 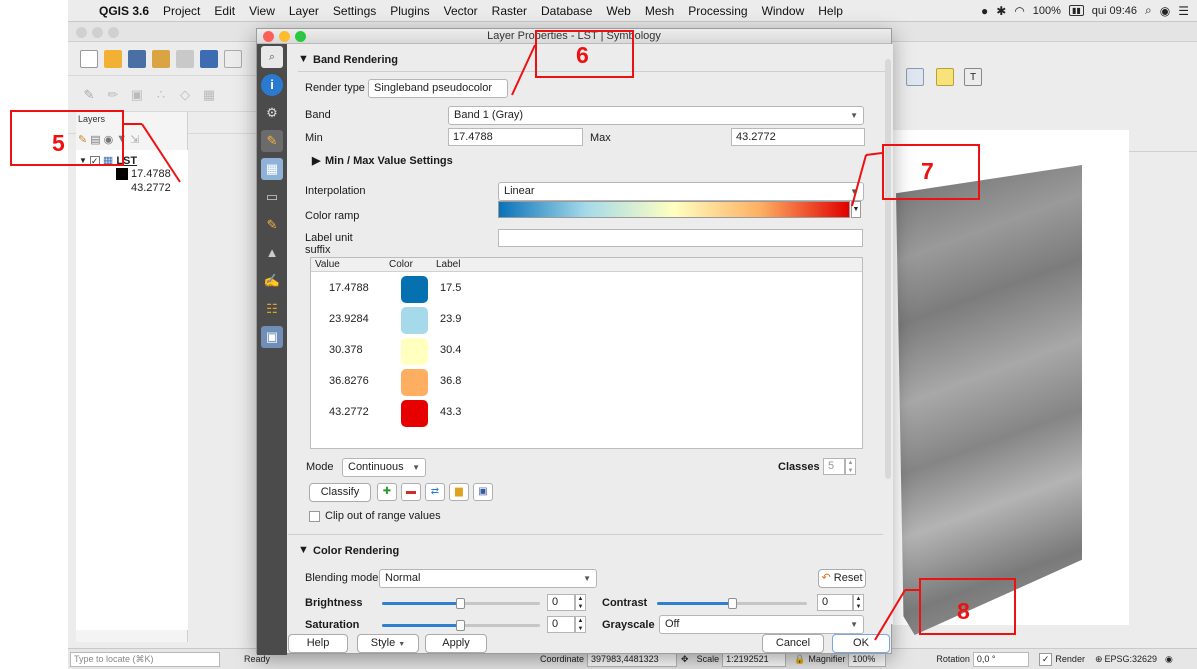 What do you see at coordinates (89, 95) in the screenshot?
I see `current-edits-icon: ✎` at bounding box center [89, 95].